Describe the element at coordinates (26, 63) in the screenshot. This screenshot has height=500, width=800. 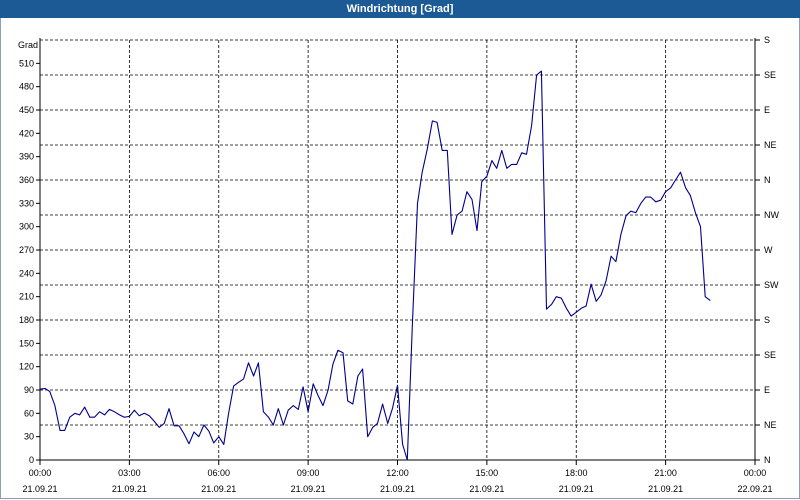
I see `y-tick-label: 510` at that location.